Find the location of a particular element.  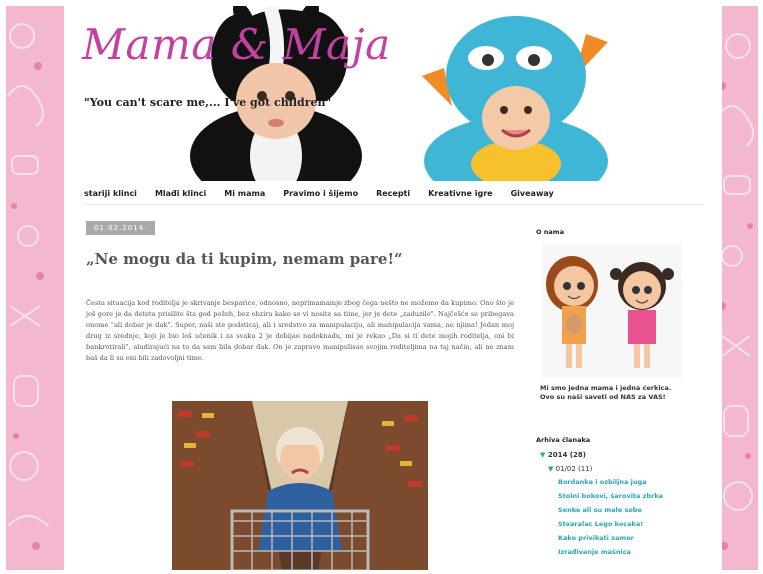

archive-post-link: Kako privikati zamor is located at coordinates (623, 538).